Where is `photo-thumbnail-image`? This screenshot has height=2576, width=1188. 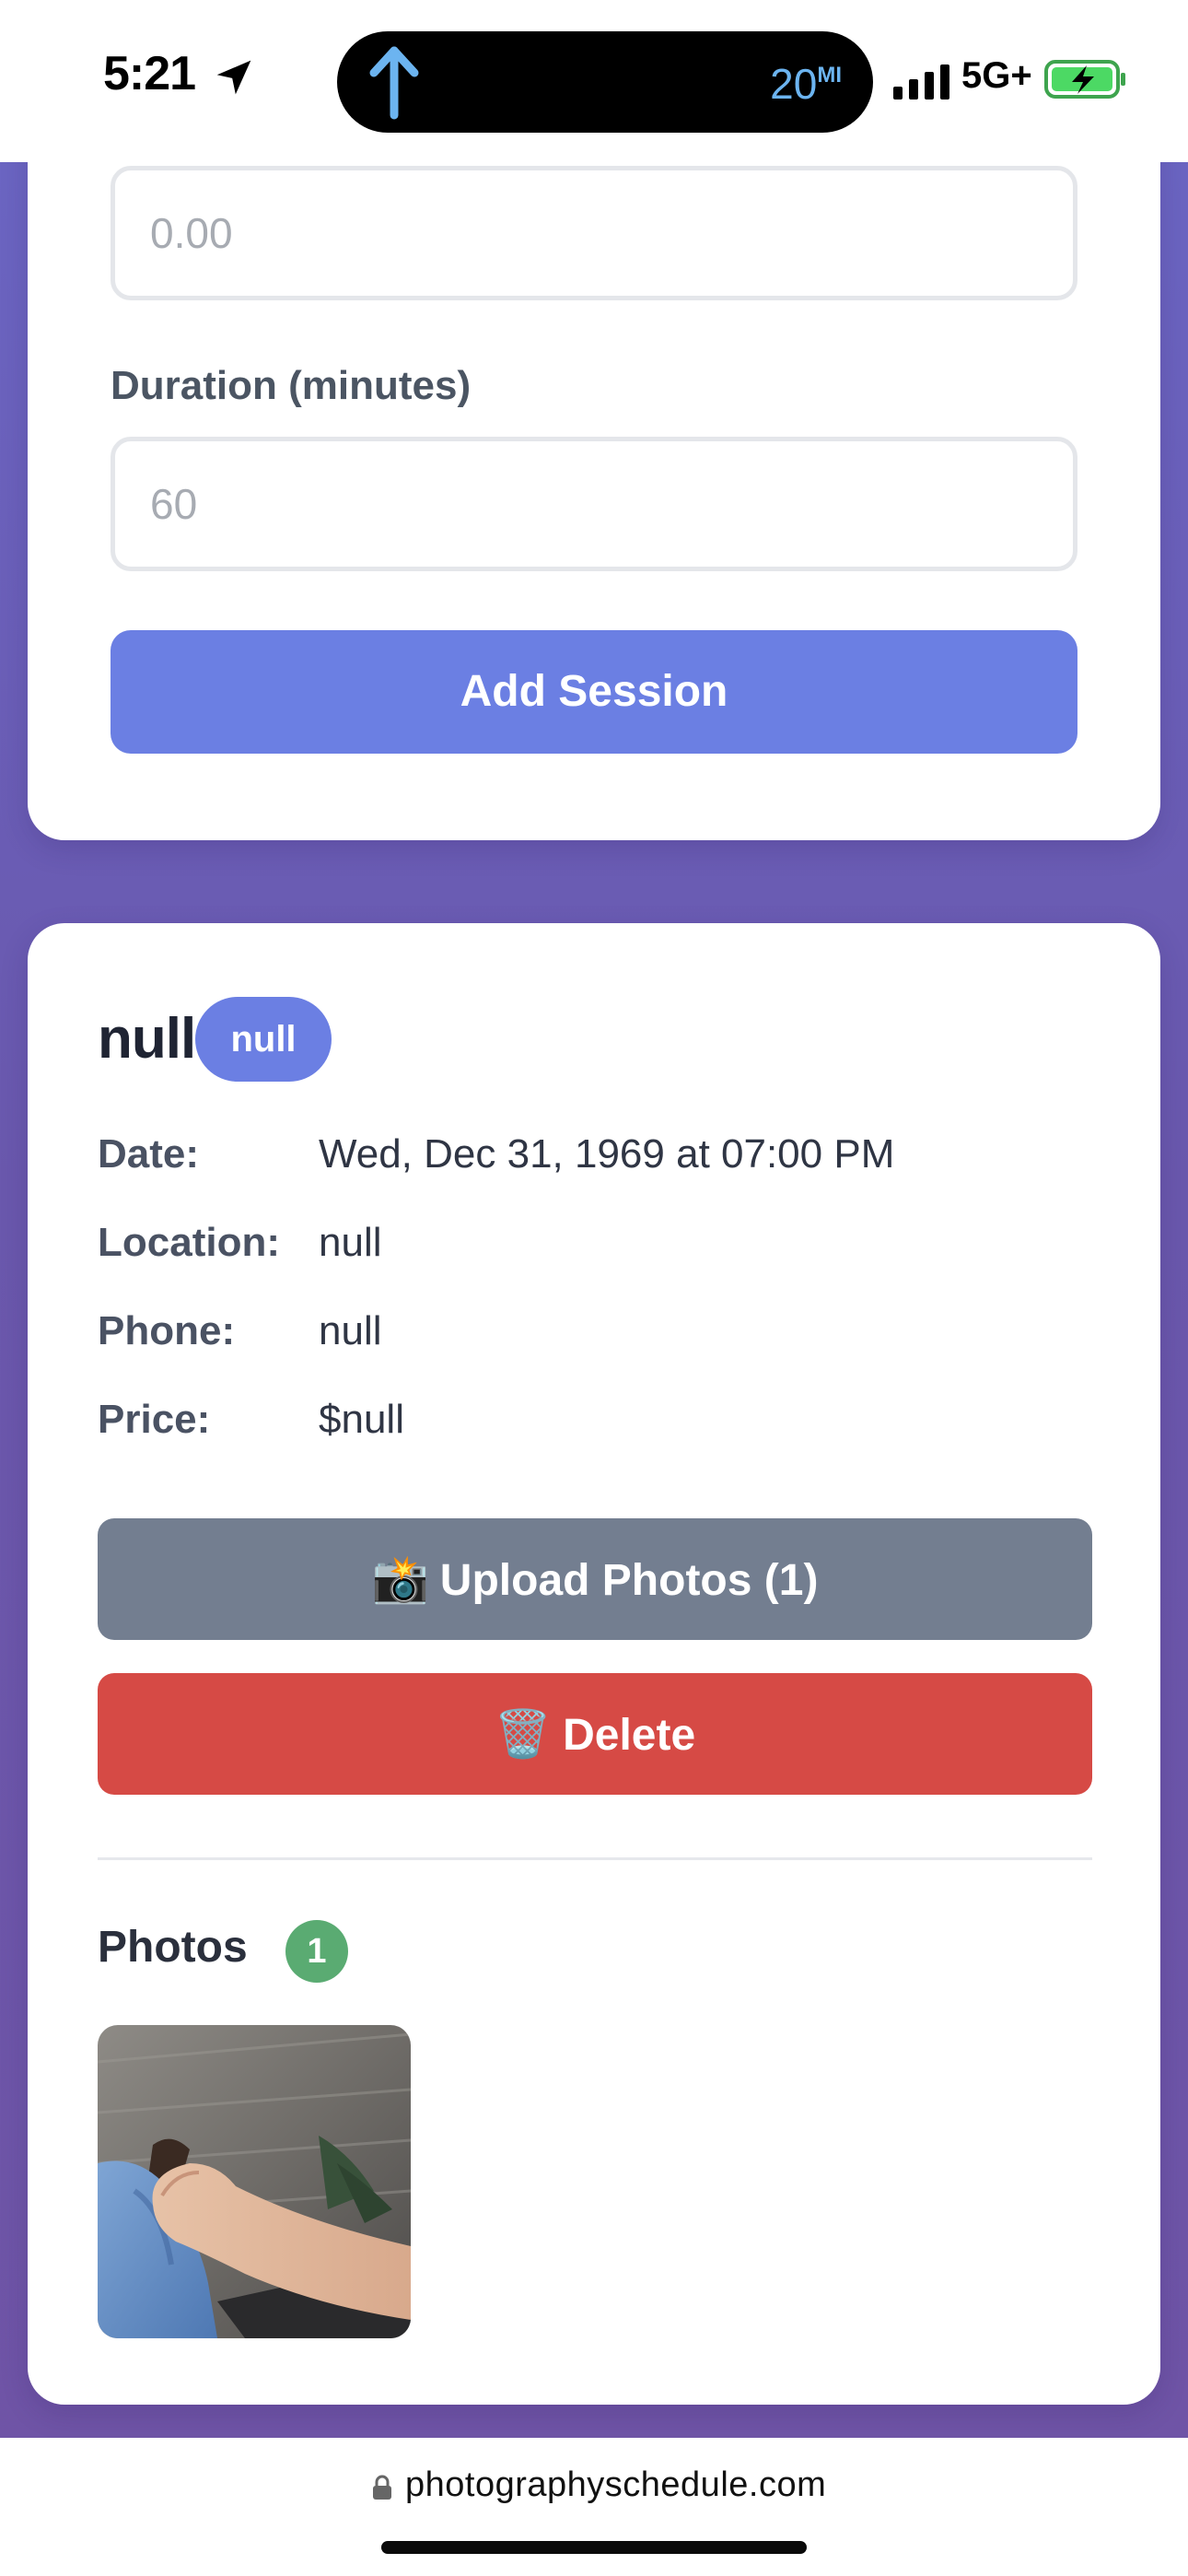
photo-thumbnail-image is located at coordinates (254, 2181).